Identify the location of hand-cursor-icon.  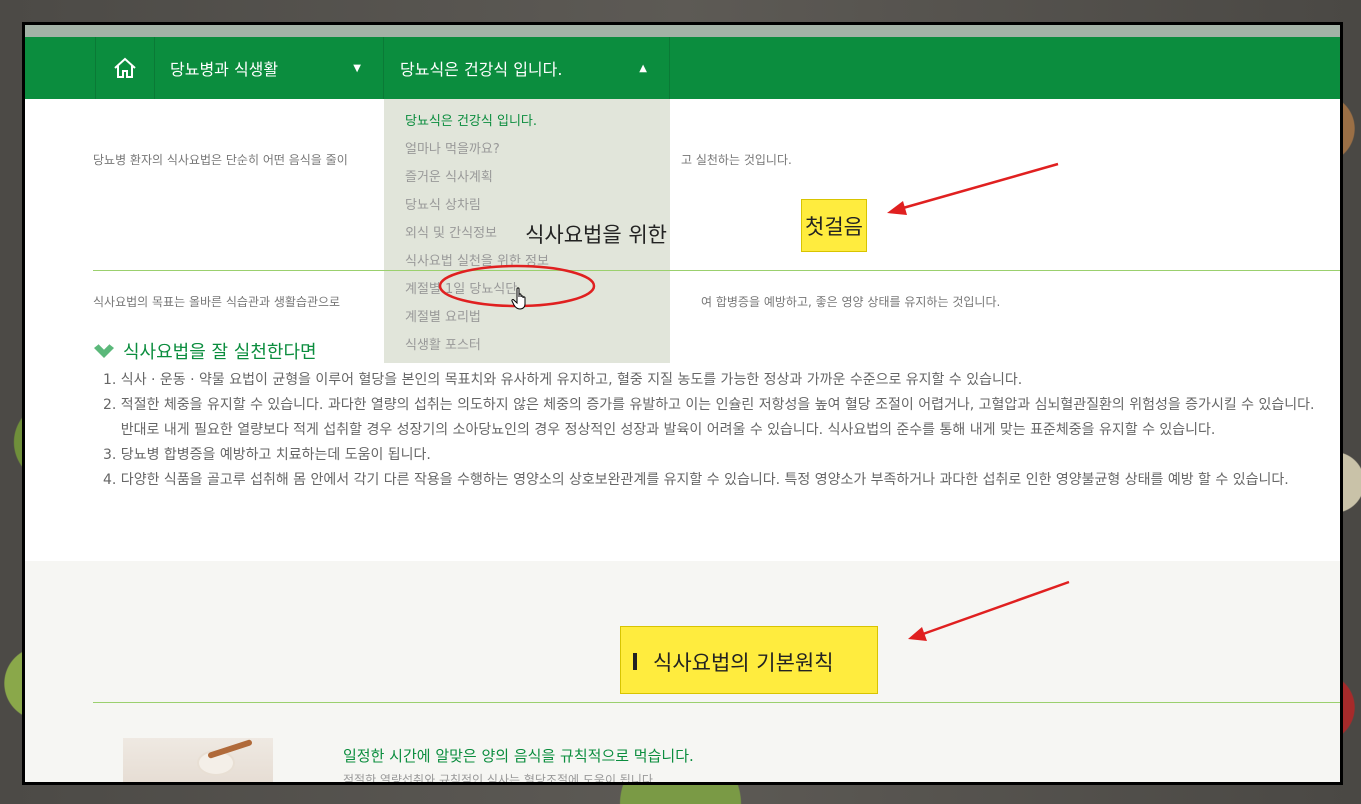
(518, 298).